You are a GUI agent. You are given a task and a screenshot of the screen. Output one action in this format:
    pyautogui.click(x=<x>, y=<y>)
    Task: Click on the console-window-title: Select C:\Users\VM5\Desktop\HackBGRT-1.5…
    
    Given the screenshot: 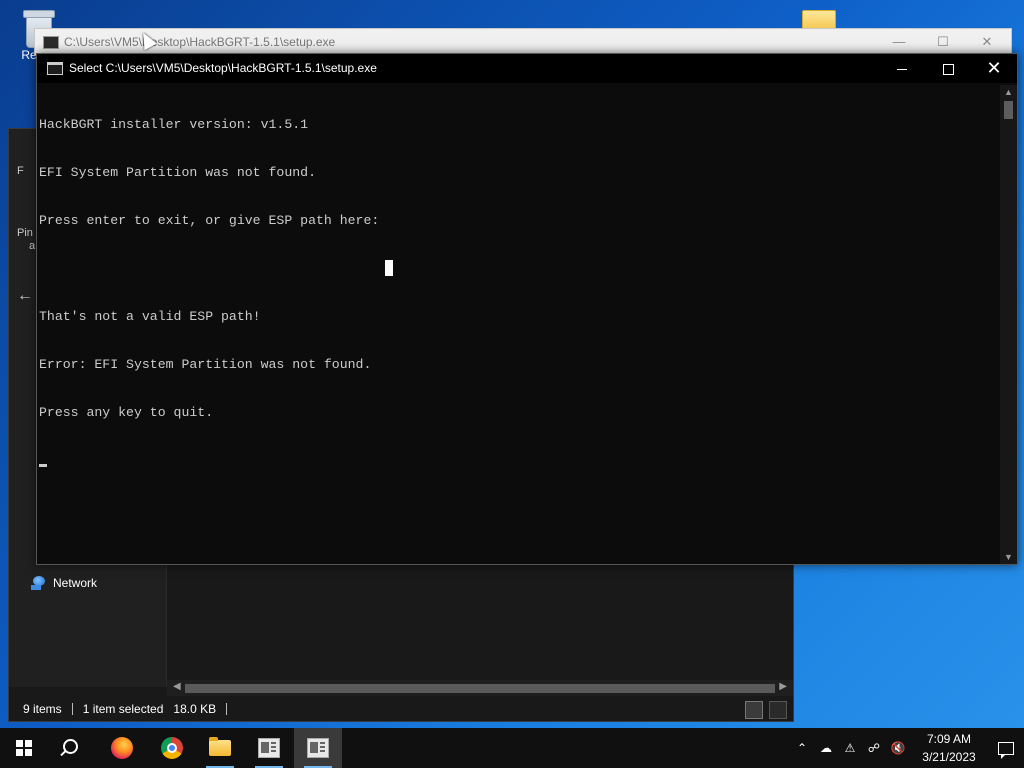 What is the action you would take?
    pyautogui.click(x=223, y=68)
    